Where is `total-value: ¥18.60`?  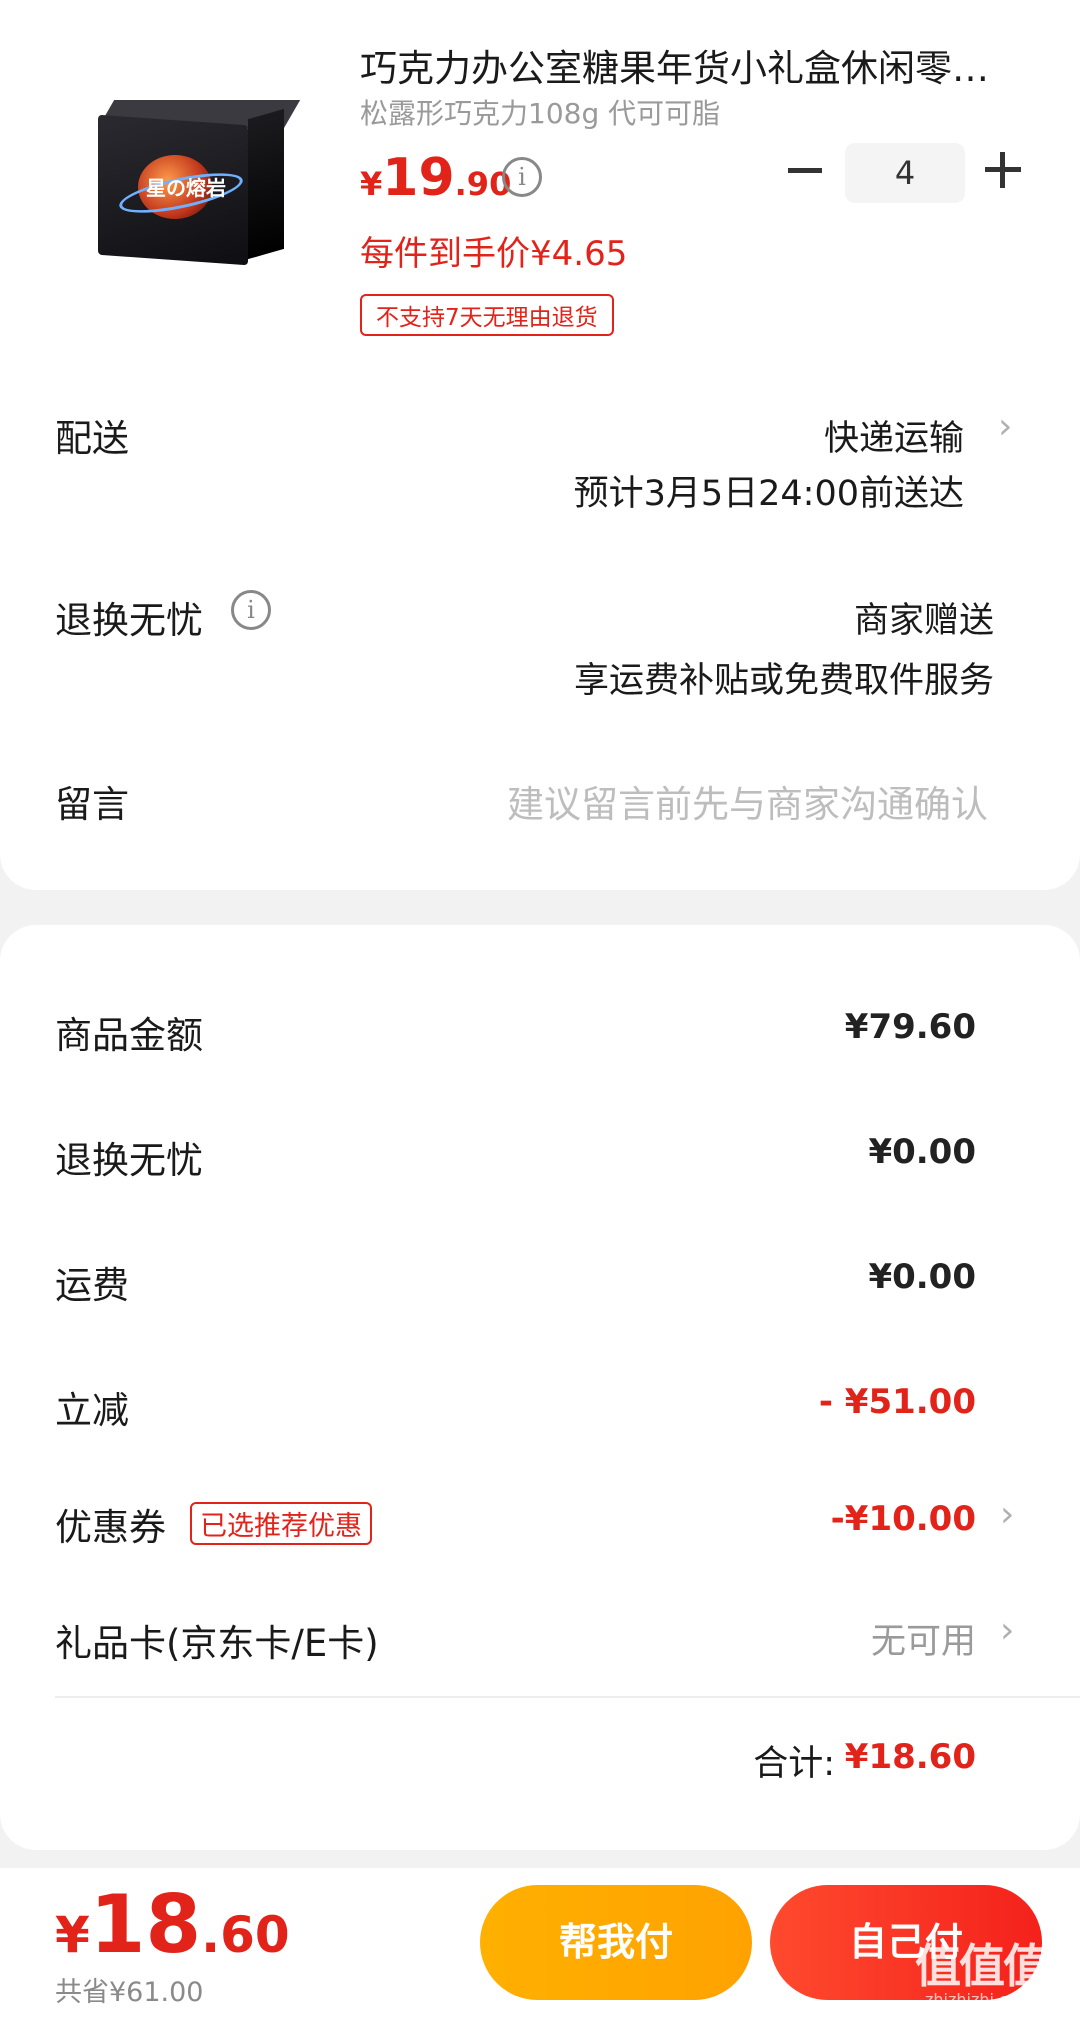
total-value: ¥18.60 is located at coordinates (910, 1757).